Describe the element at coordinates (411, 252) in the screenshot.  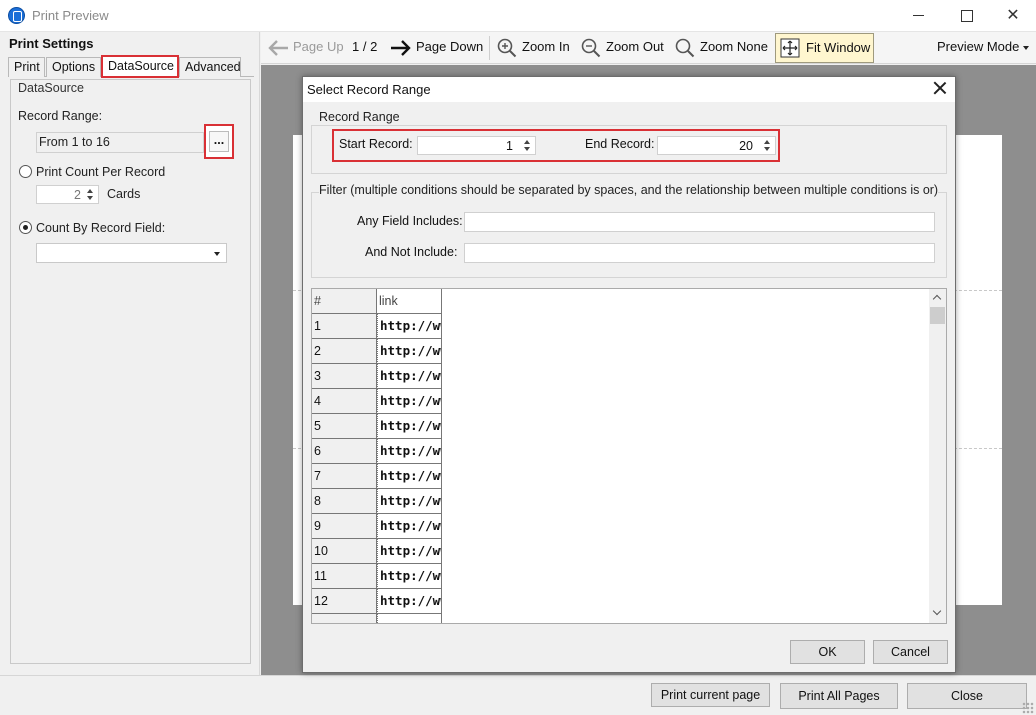
I see `not-include-label: And Not Include:` at that location.